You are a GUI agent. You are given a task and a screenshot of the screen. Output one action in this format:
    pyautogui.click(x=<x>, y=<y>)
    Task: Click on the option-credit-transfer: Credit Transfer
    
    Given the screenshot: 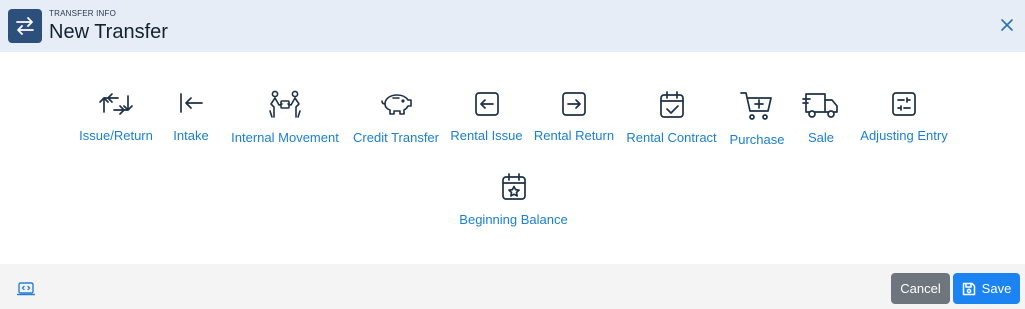 What is the action you would take?
    pyautogui.click(x=396, y=118)
    